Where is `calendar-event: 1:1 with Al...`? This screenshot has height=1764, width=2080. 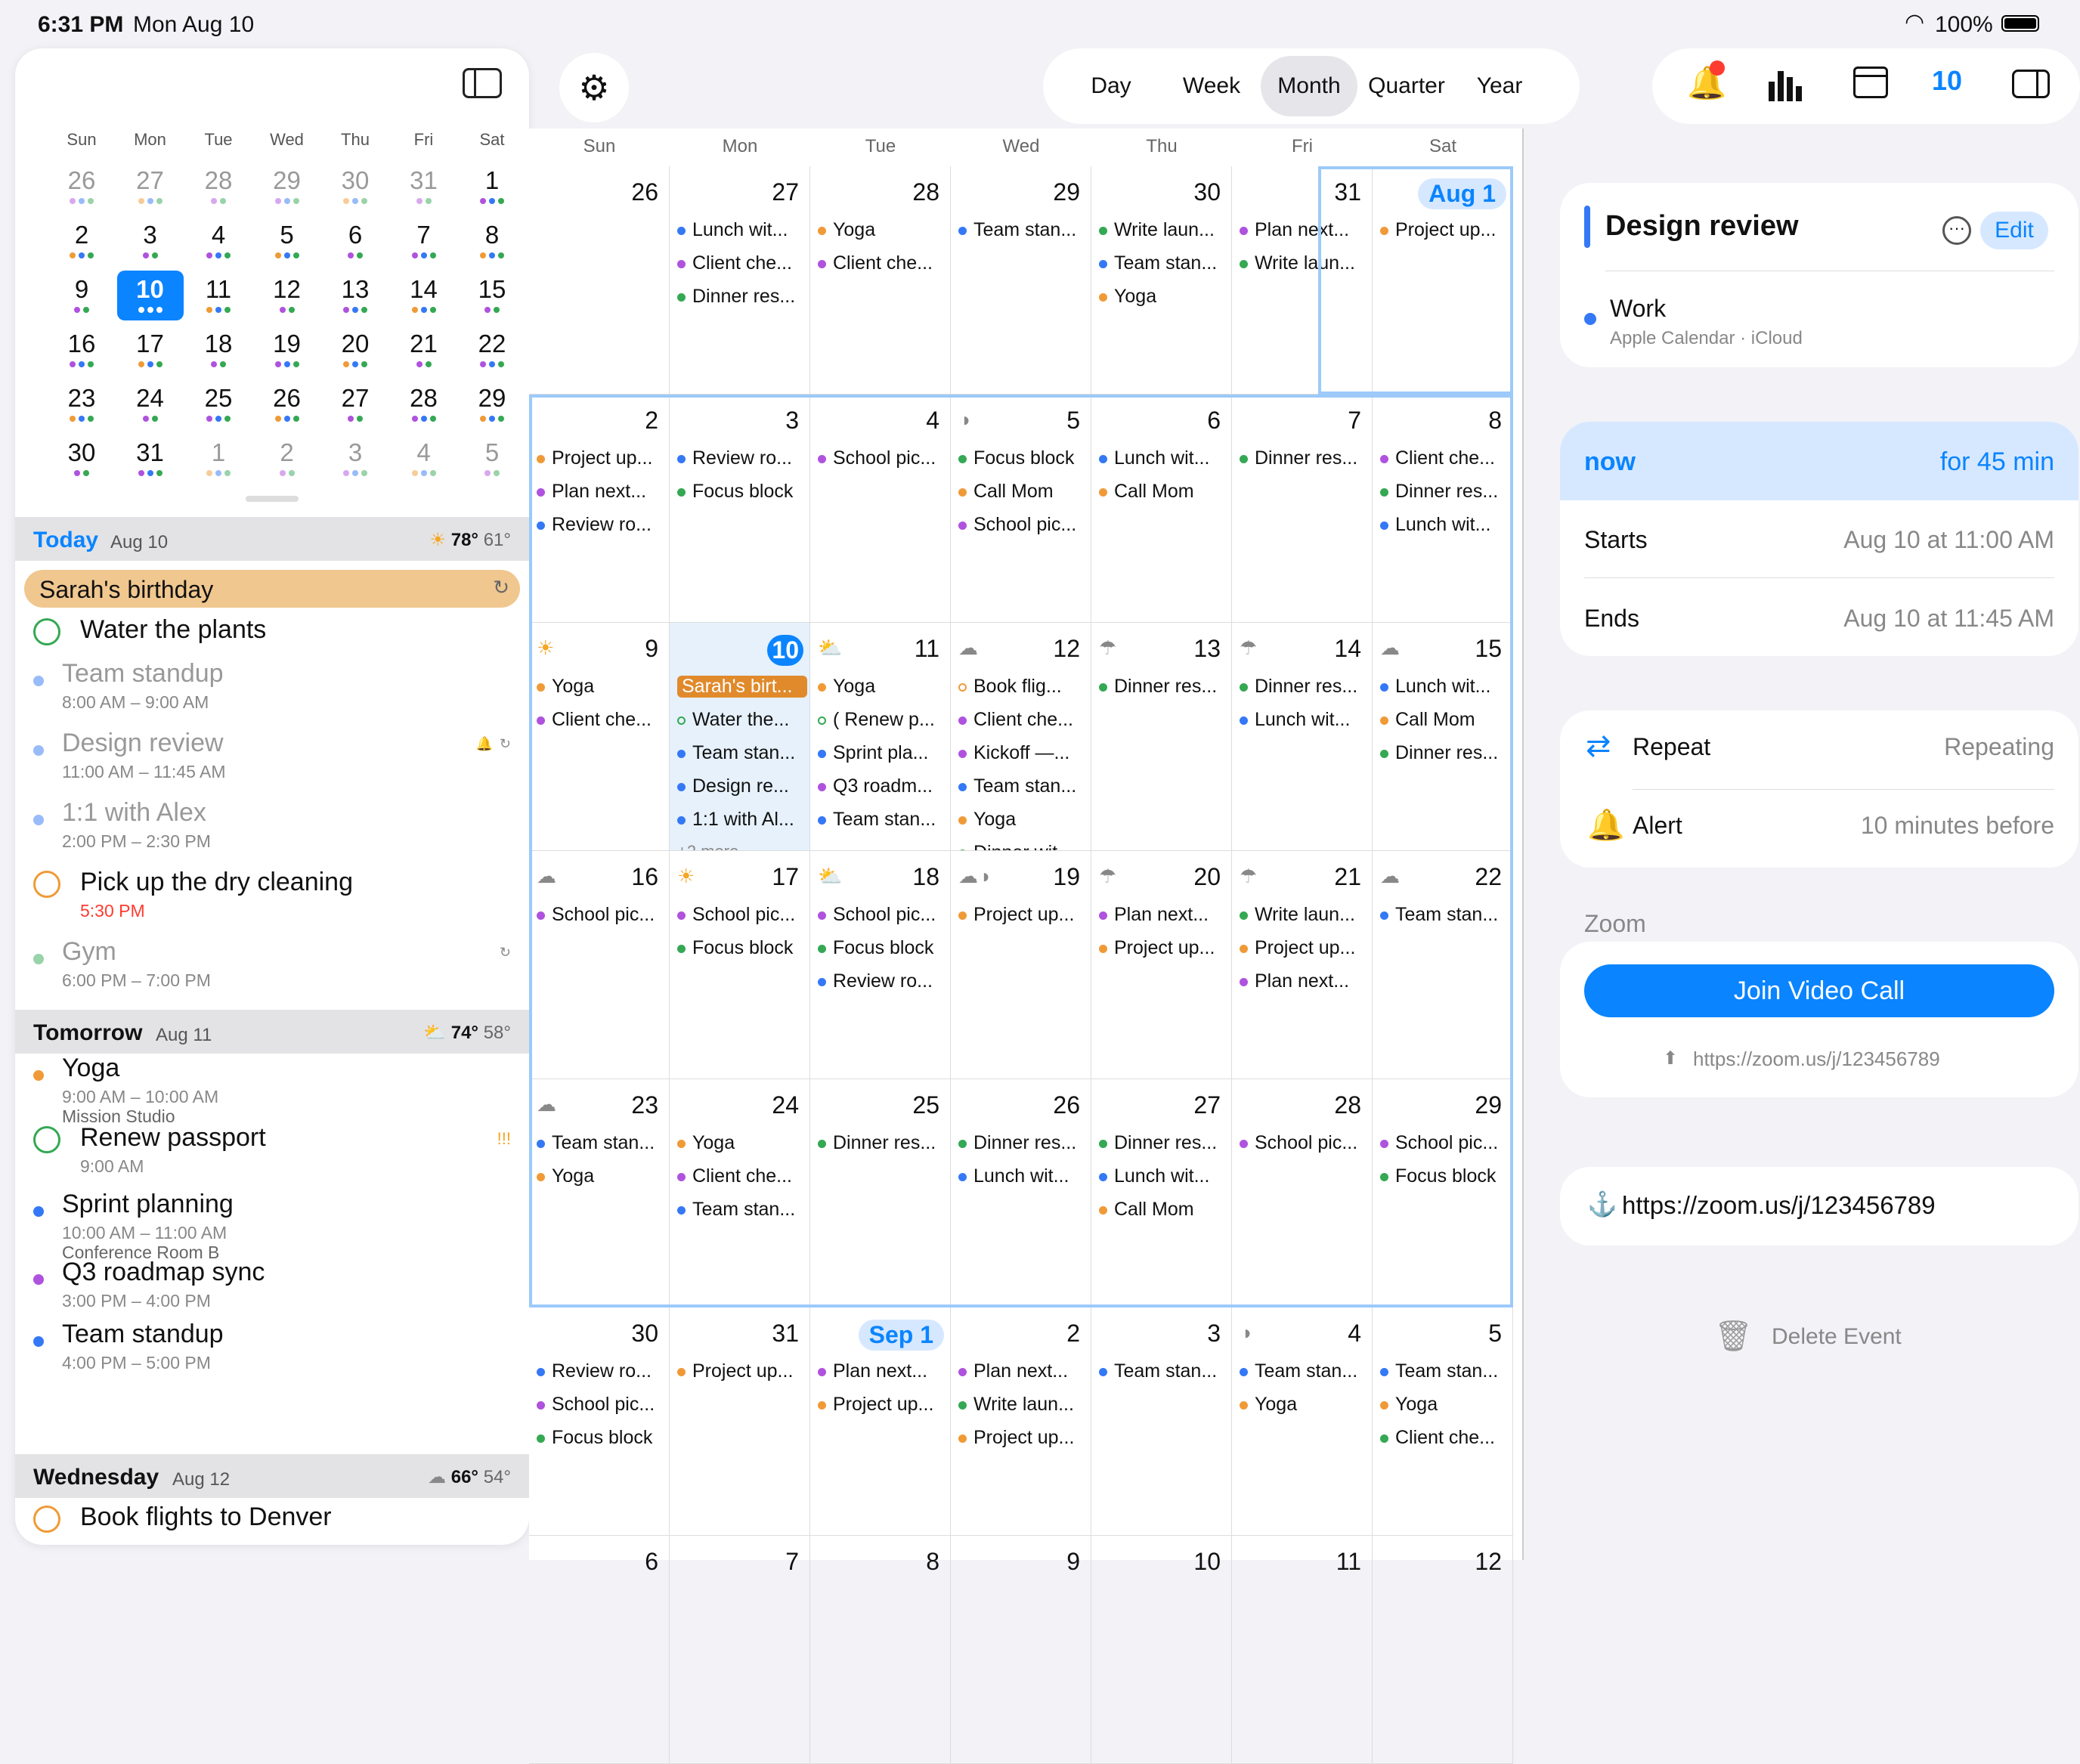
calendar-event: 1:1 with Al... is located at coordinates (742, 820).